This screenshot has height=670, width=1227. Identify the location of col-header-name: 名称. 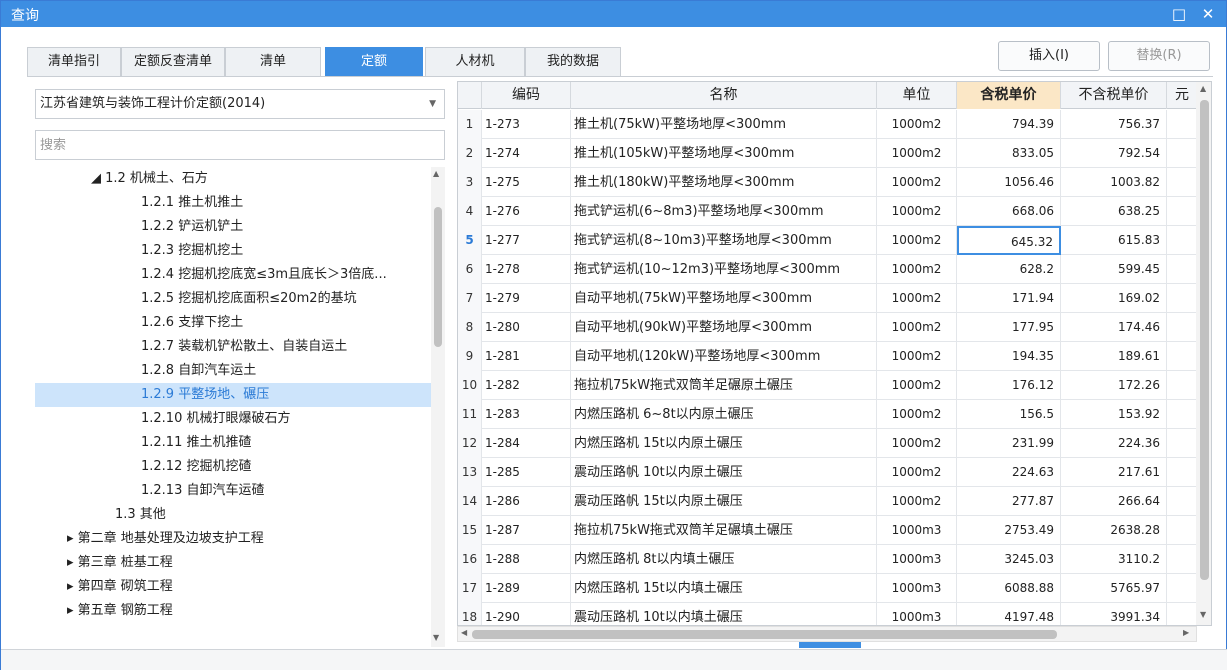
(724, 95).